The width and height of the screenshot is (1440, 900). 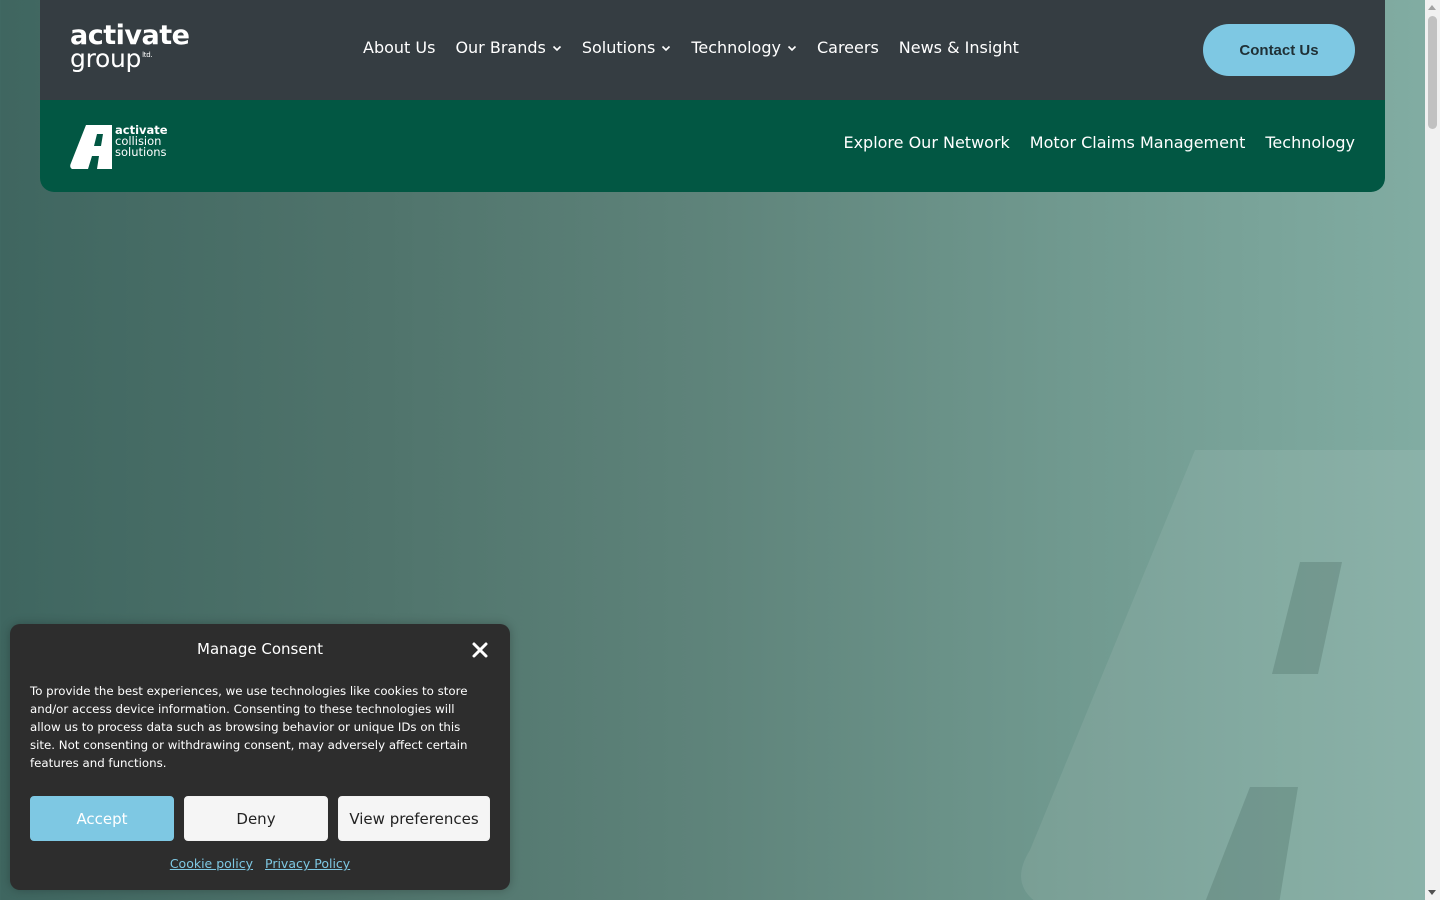 I want to click on nav-technology-label: Technology, so click(x=736, y=47).